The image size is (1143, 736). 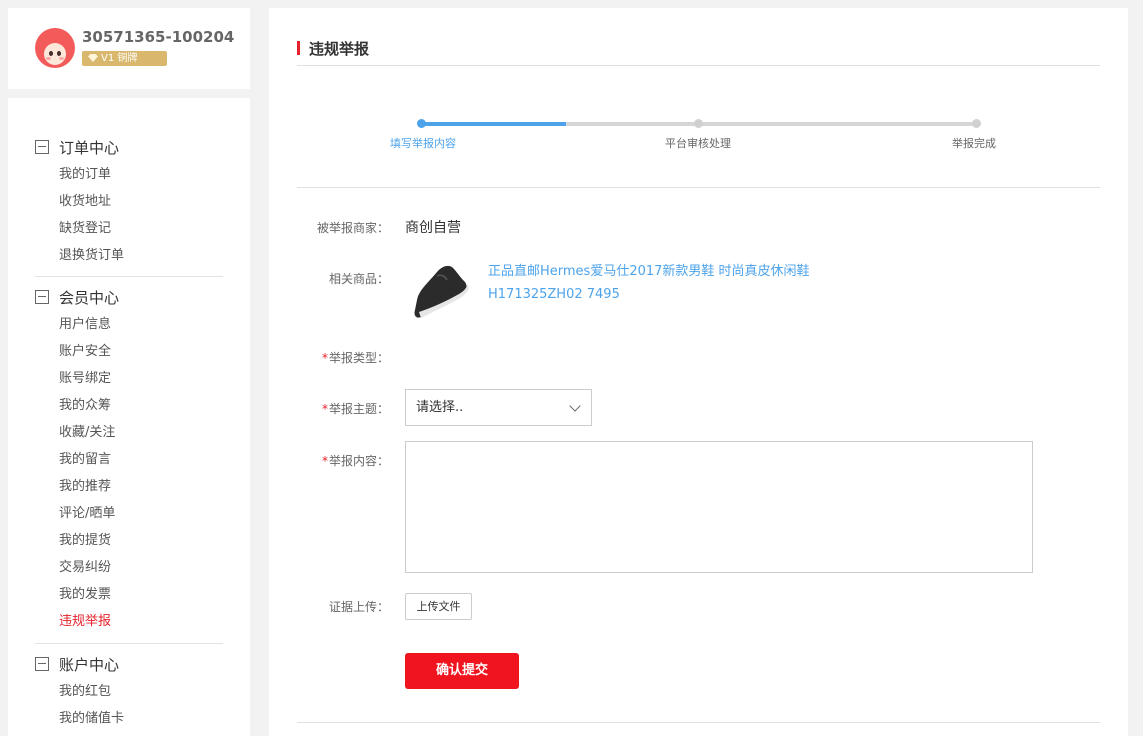 I want to click on merchant-name: 商创自营, so click(x=433, y=228).